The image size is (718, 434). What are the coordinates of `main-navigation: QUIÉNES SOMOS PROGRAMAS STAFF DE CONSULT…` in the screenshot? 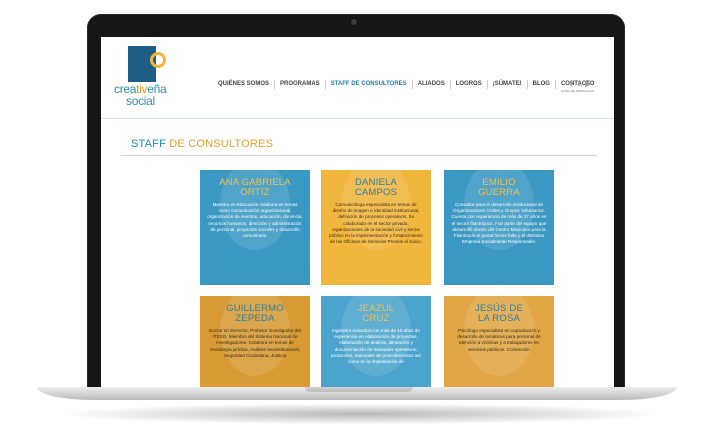 It's located at (406, 86).